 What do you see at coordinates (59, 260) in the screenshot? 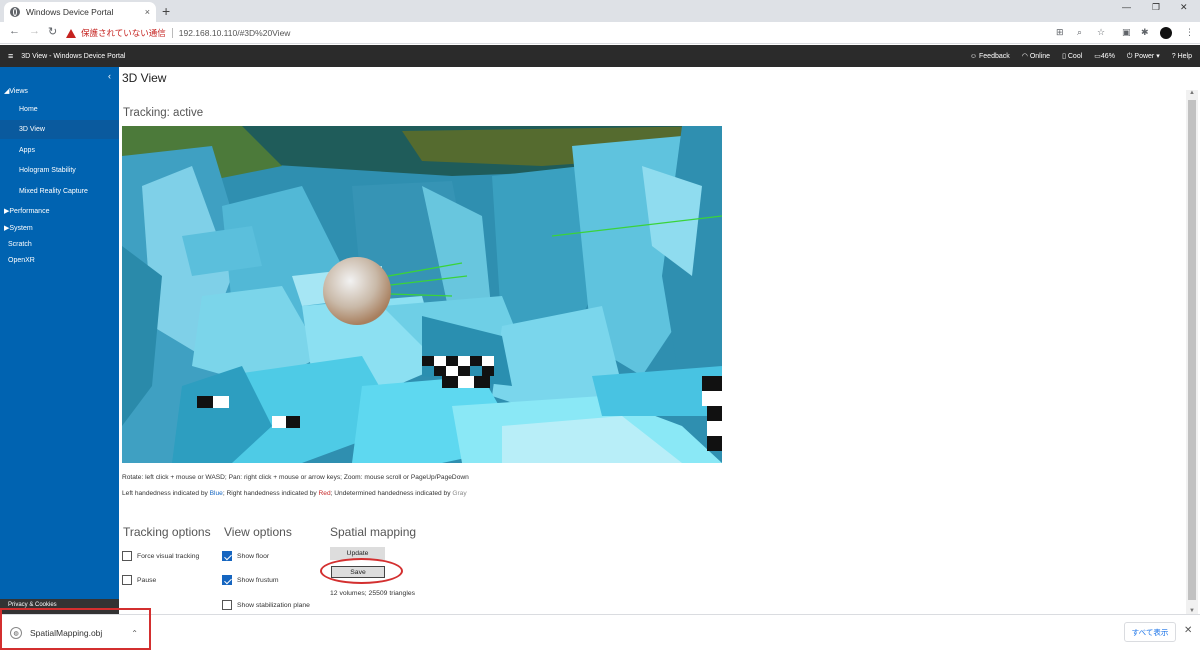
I see `nav-item-openxr: OpenXR` at bounding box center [59, 260].